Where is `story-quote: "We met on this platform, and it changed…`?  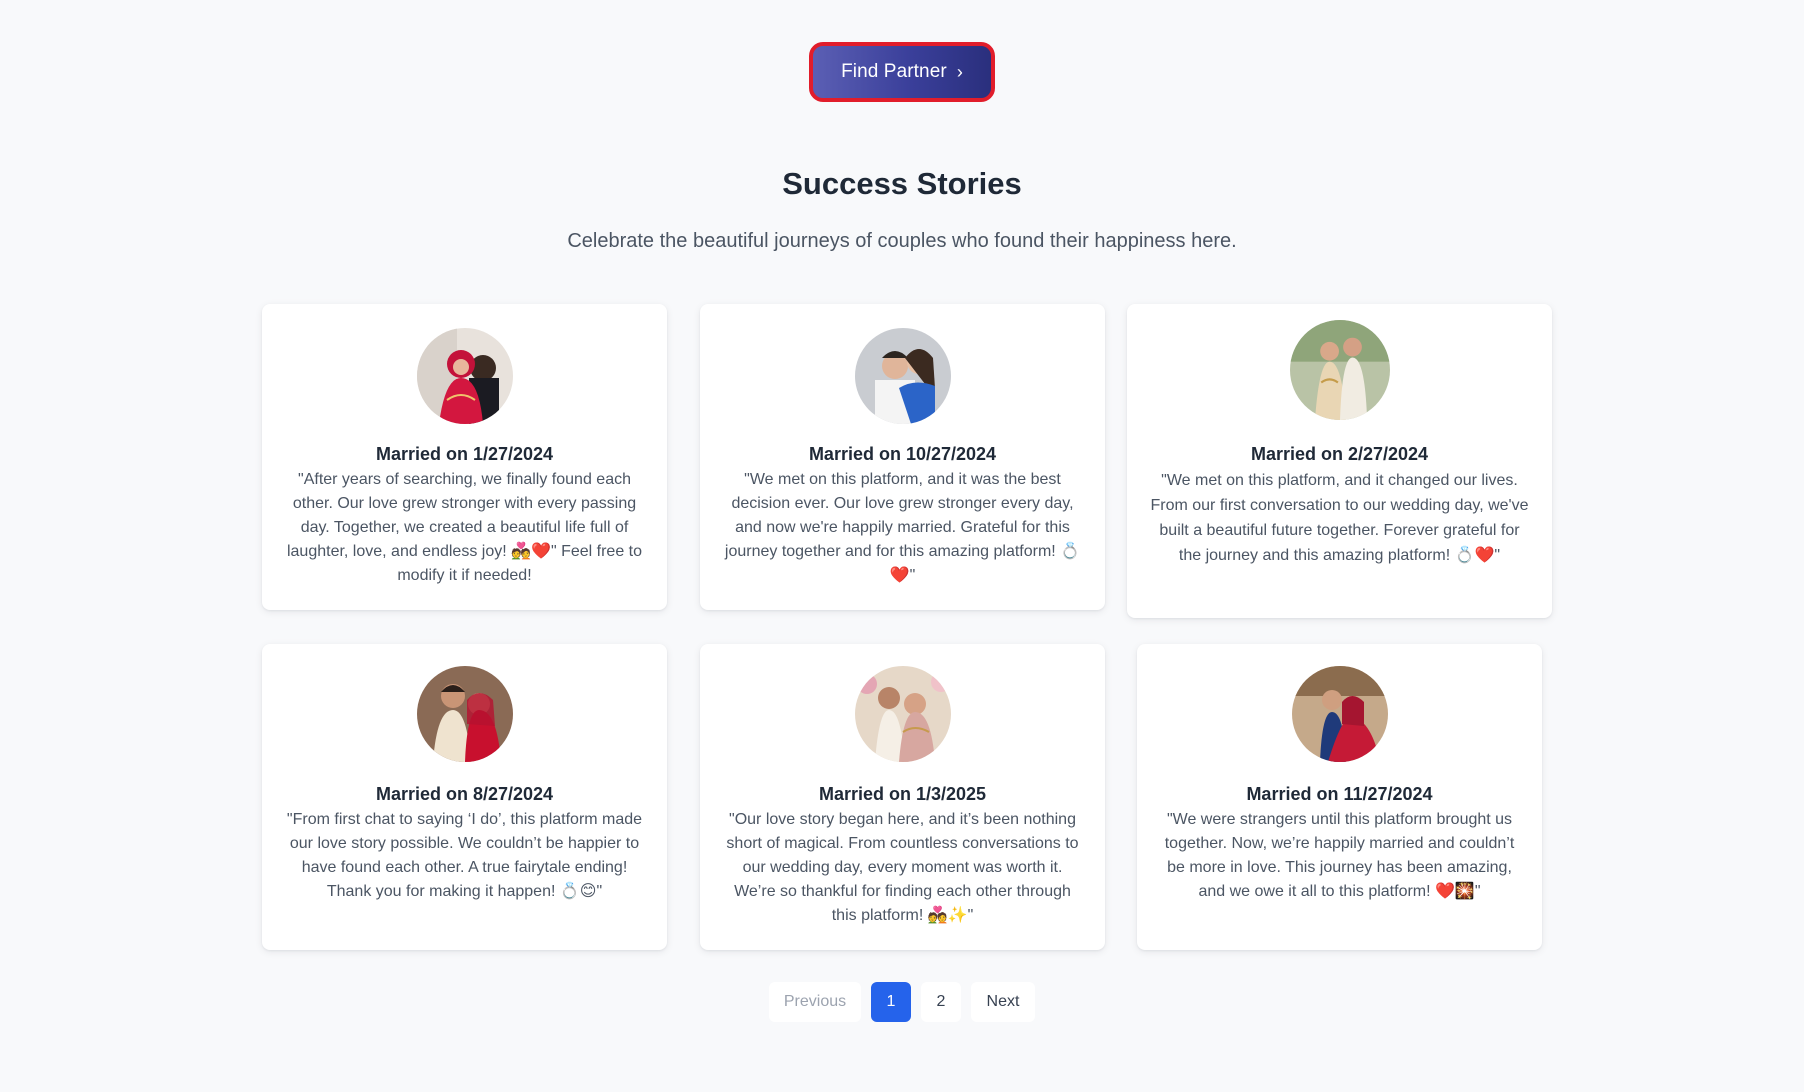
story-quote: "We met on this platform, and it changed… is located at coordinates (1339, 518).